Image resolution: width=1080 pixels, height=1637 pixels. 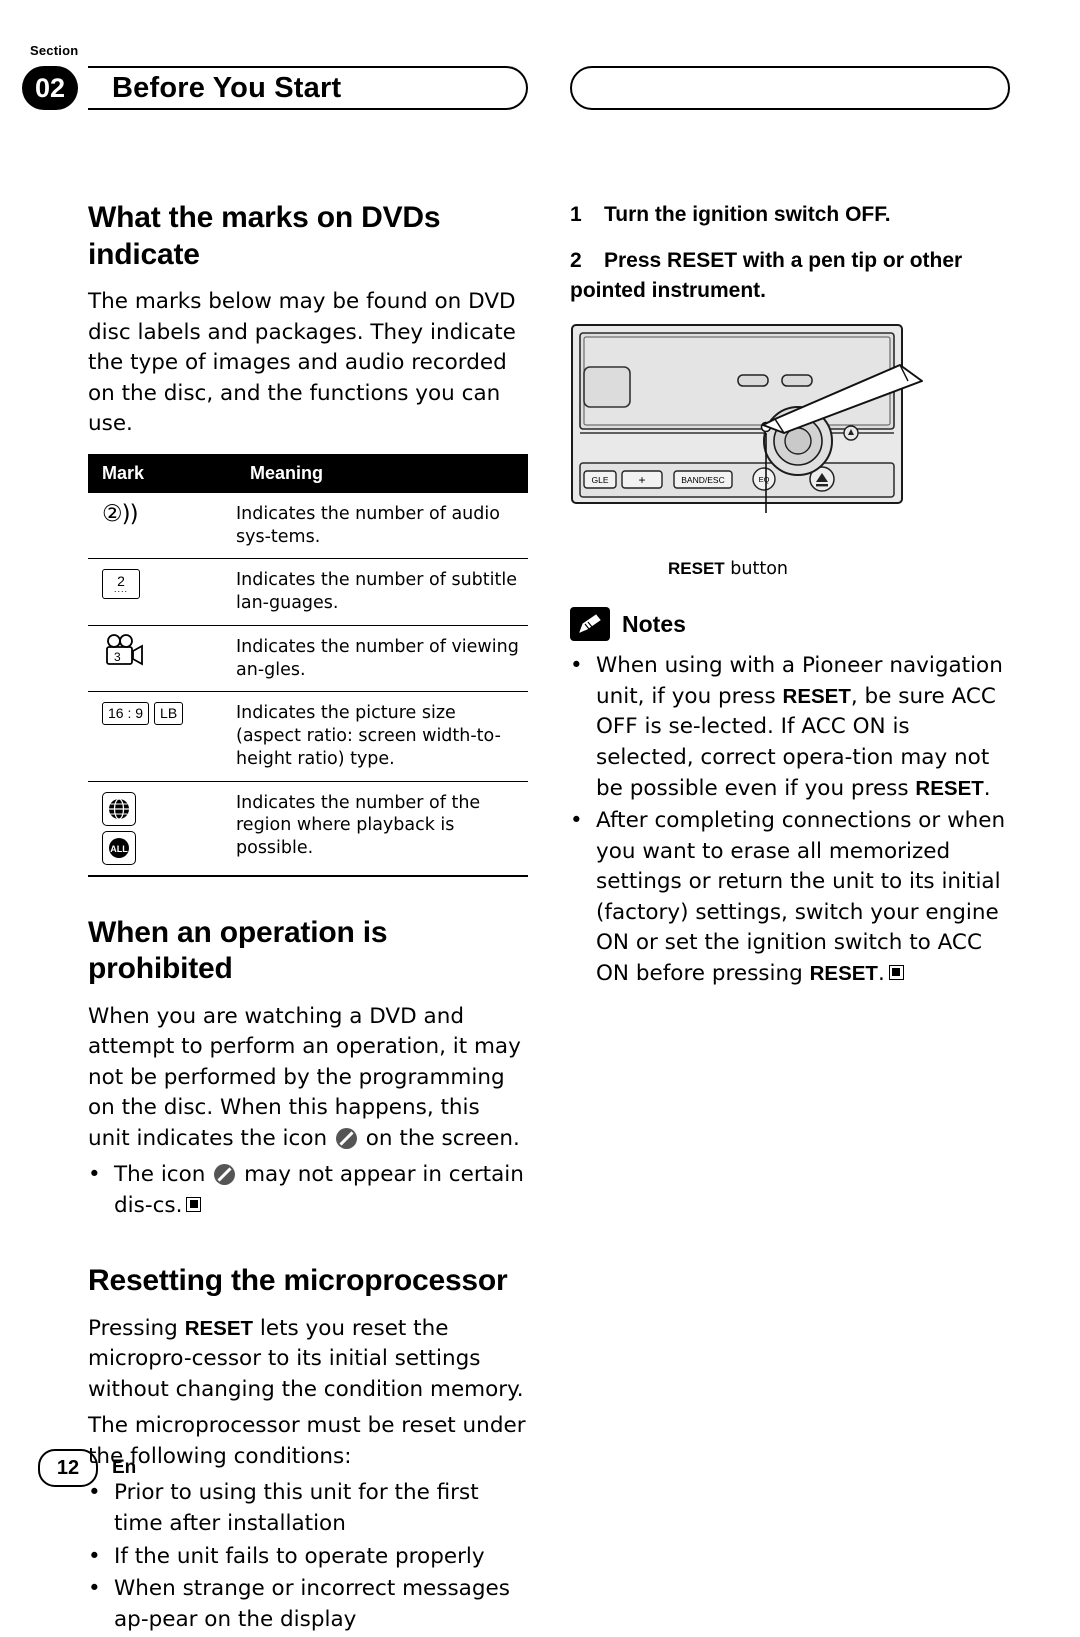 I want to click on step-1: 1 Turn the ignition switch OFF., so click(x=790, y=215).